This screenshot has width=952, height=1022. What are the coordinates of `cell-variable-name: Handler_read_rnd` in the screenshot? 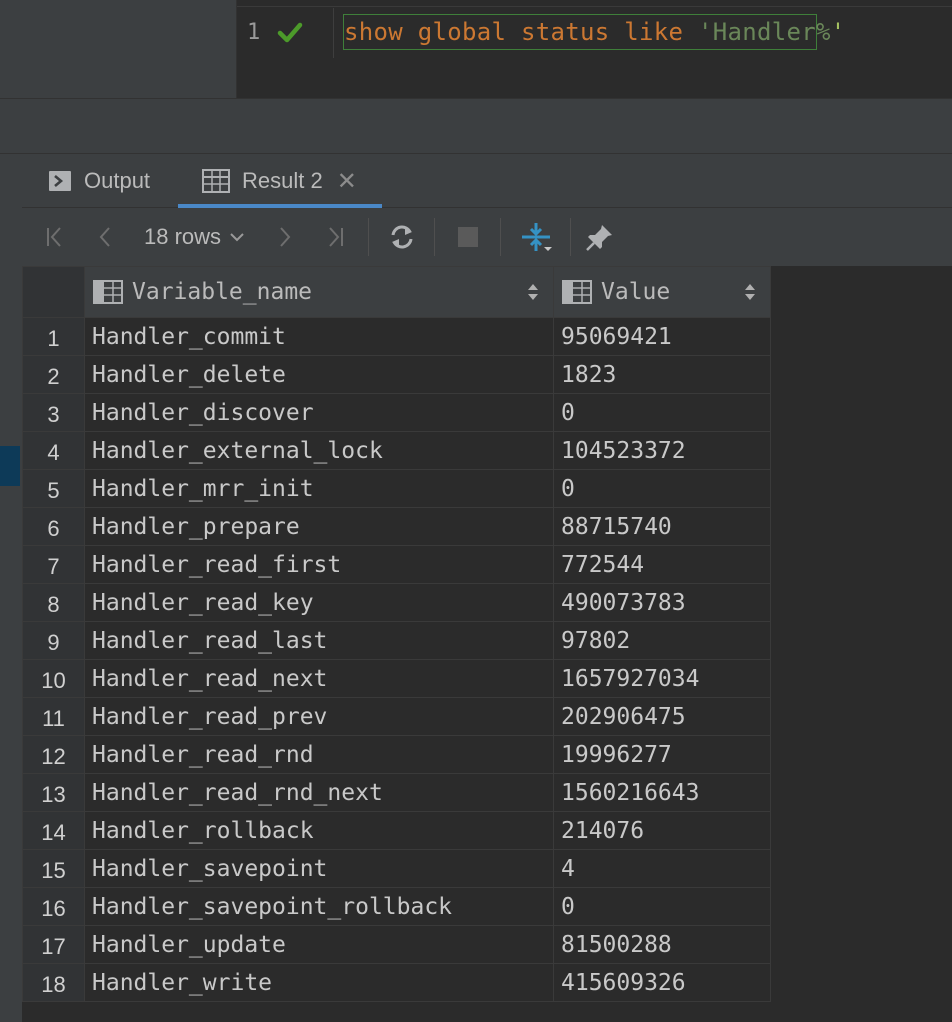 It's located at (319, 754).